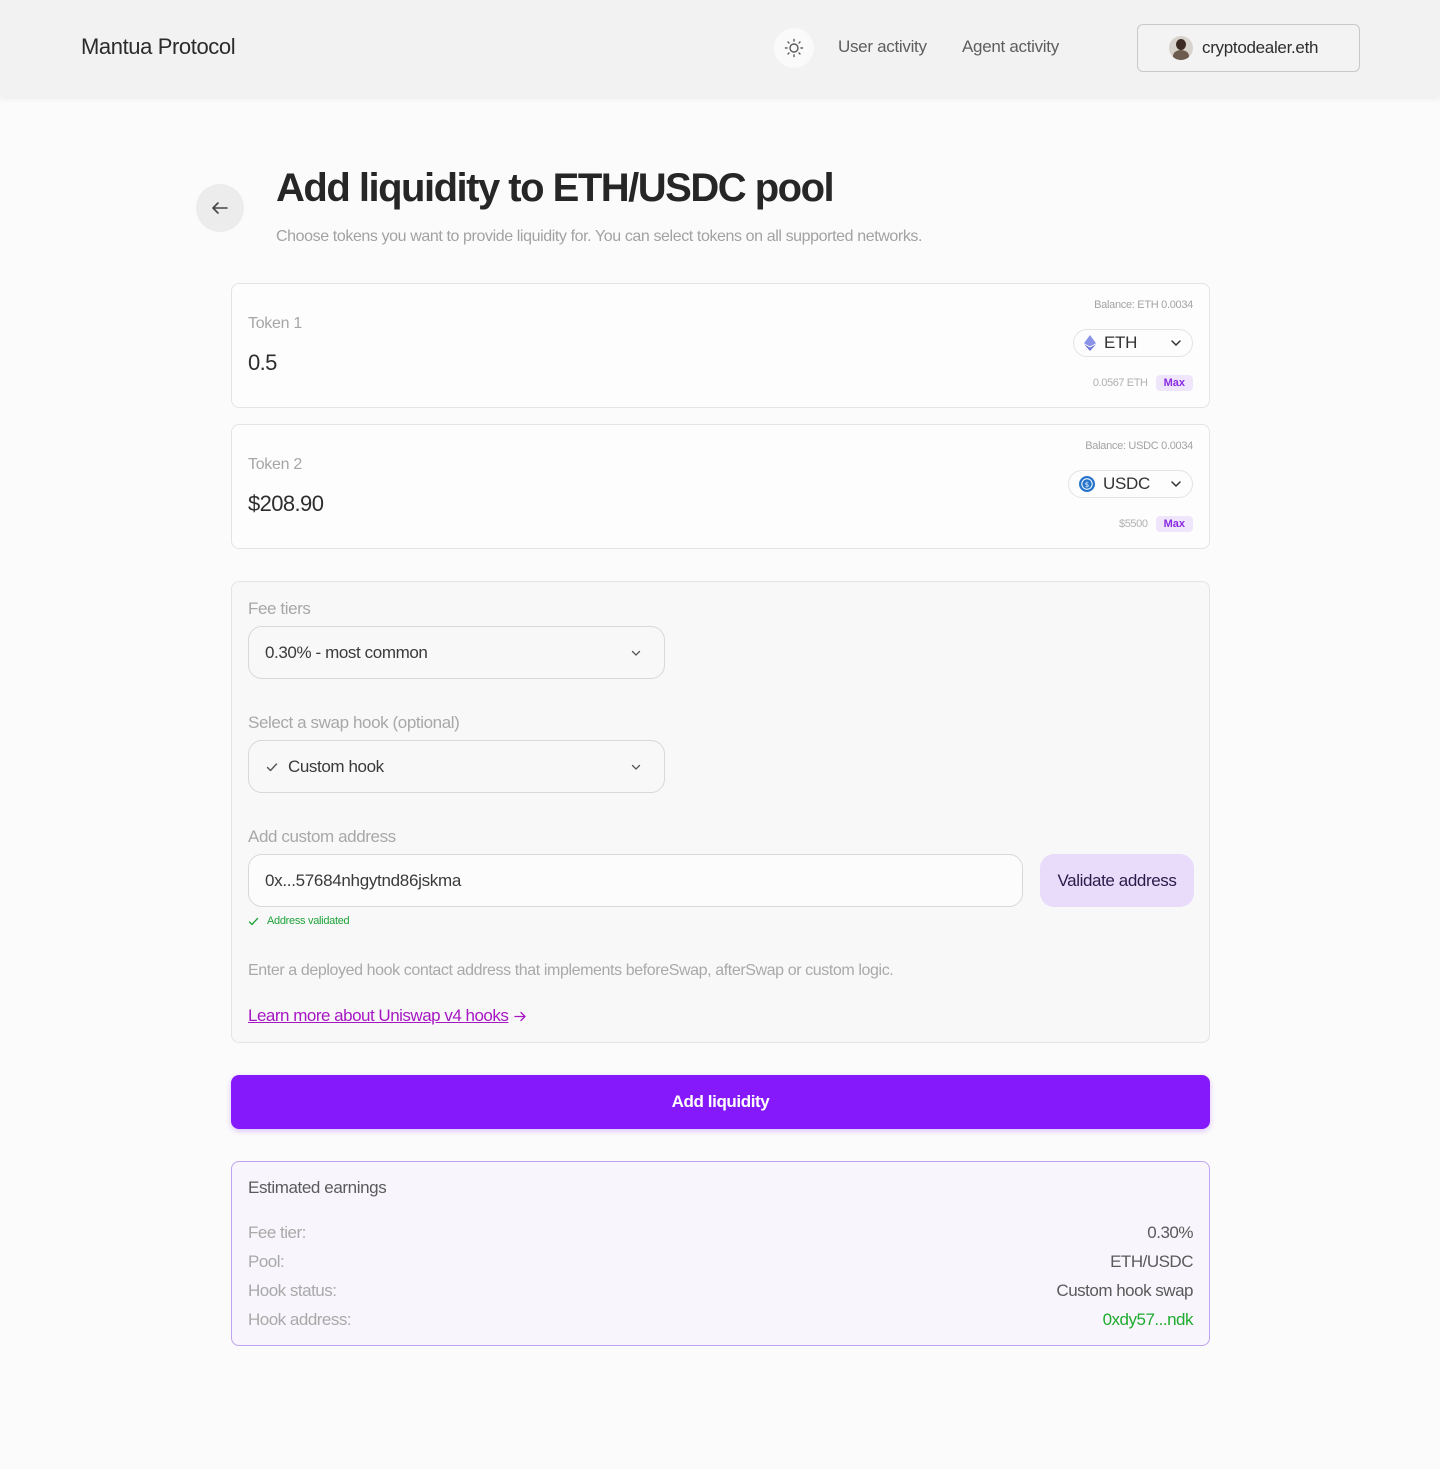  Describe the element at coordinates (1124, 1290) in the screenshot. I see `earnings-value: Custom hook swap` at that location.